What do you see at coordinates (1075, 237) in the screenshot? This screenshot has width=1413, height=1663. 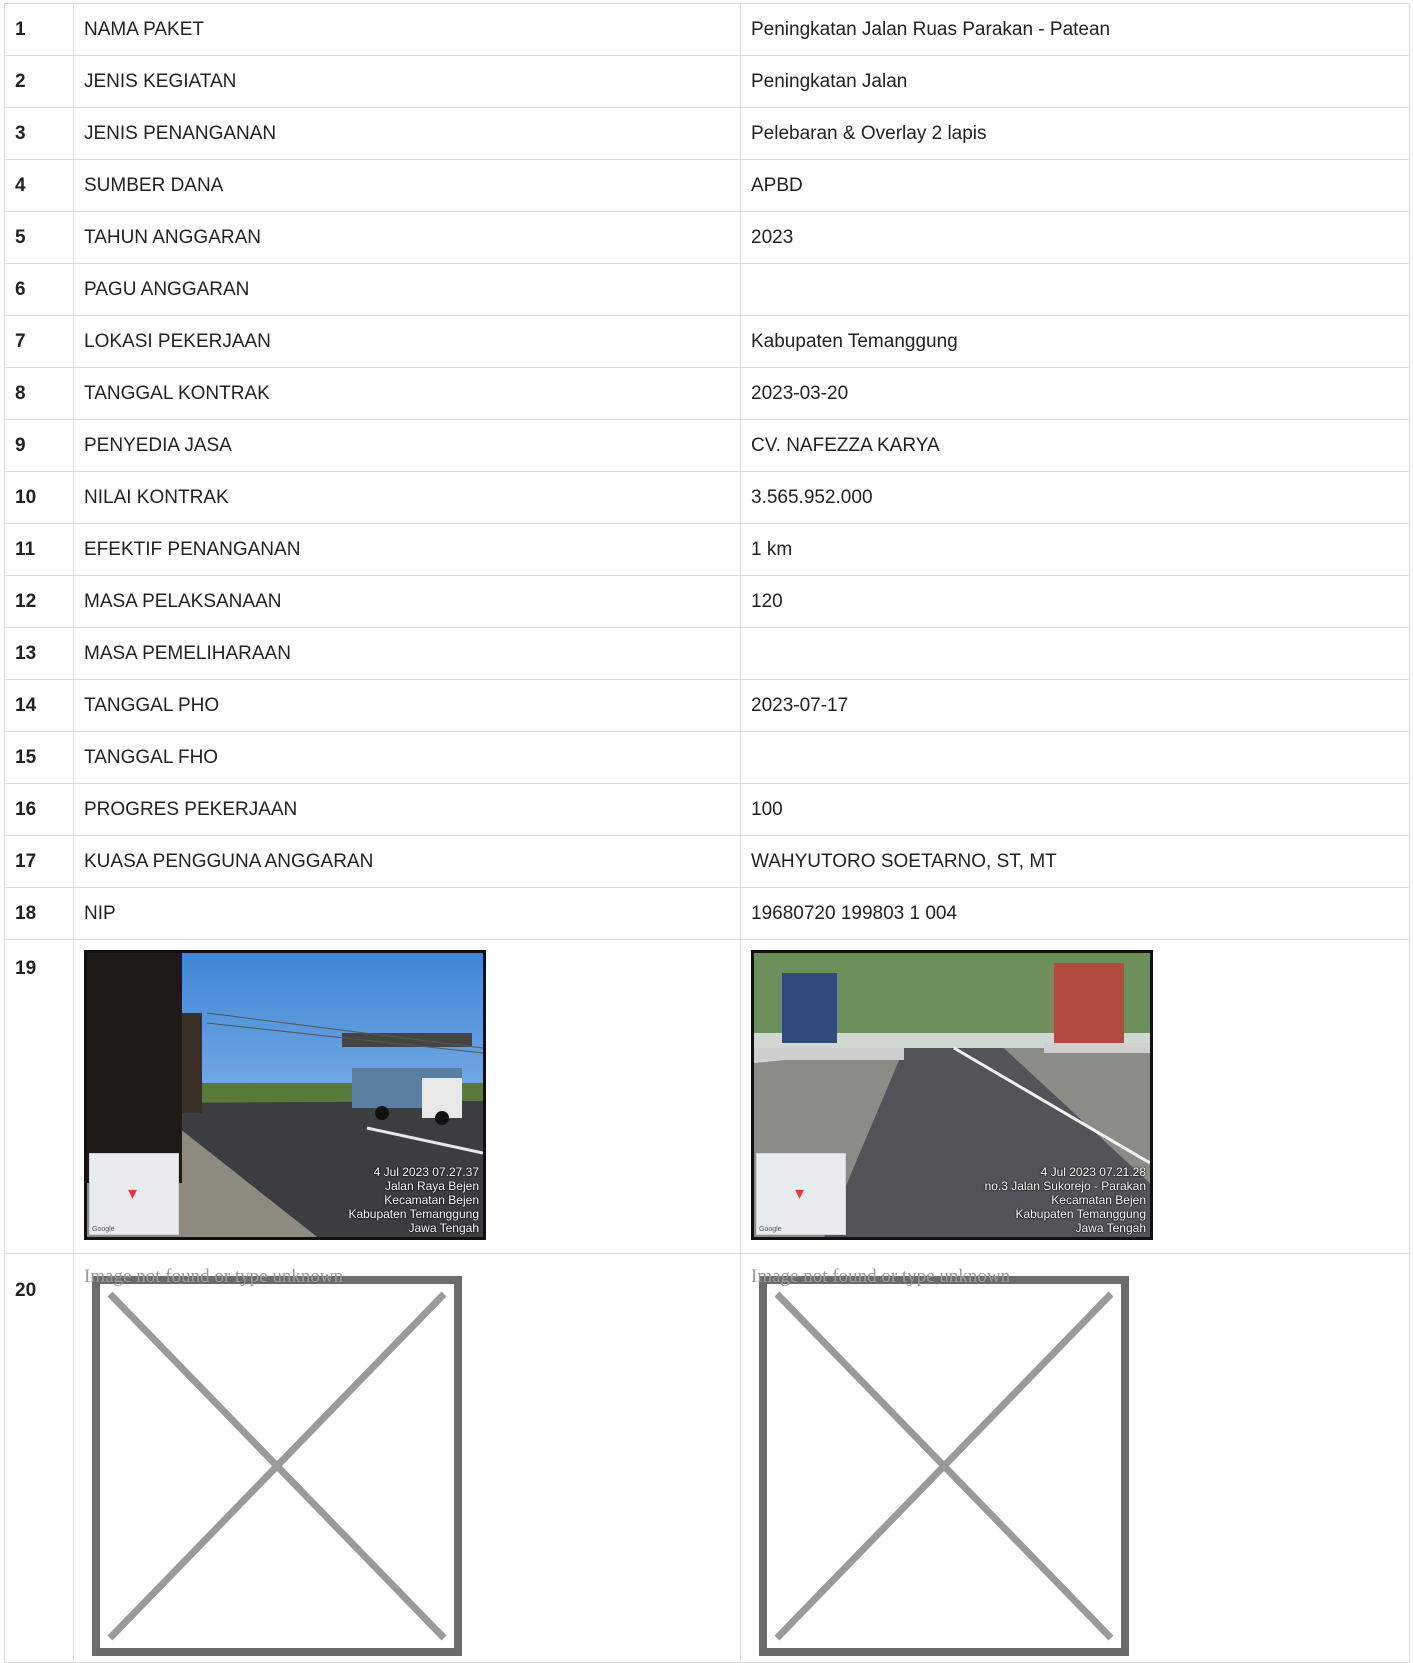 I see `row-value: 2023` at bounding box center [1075, 237].